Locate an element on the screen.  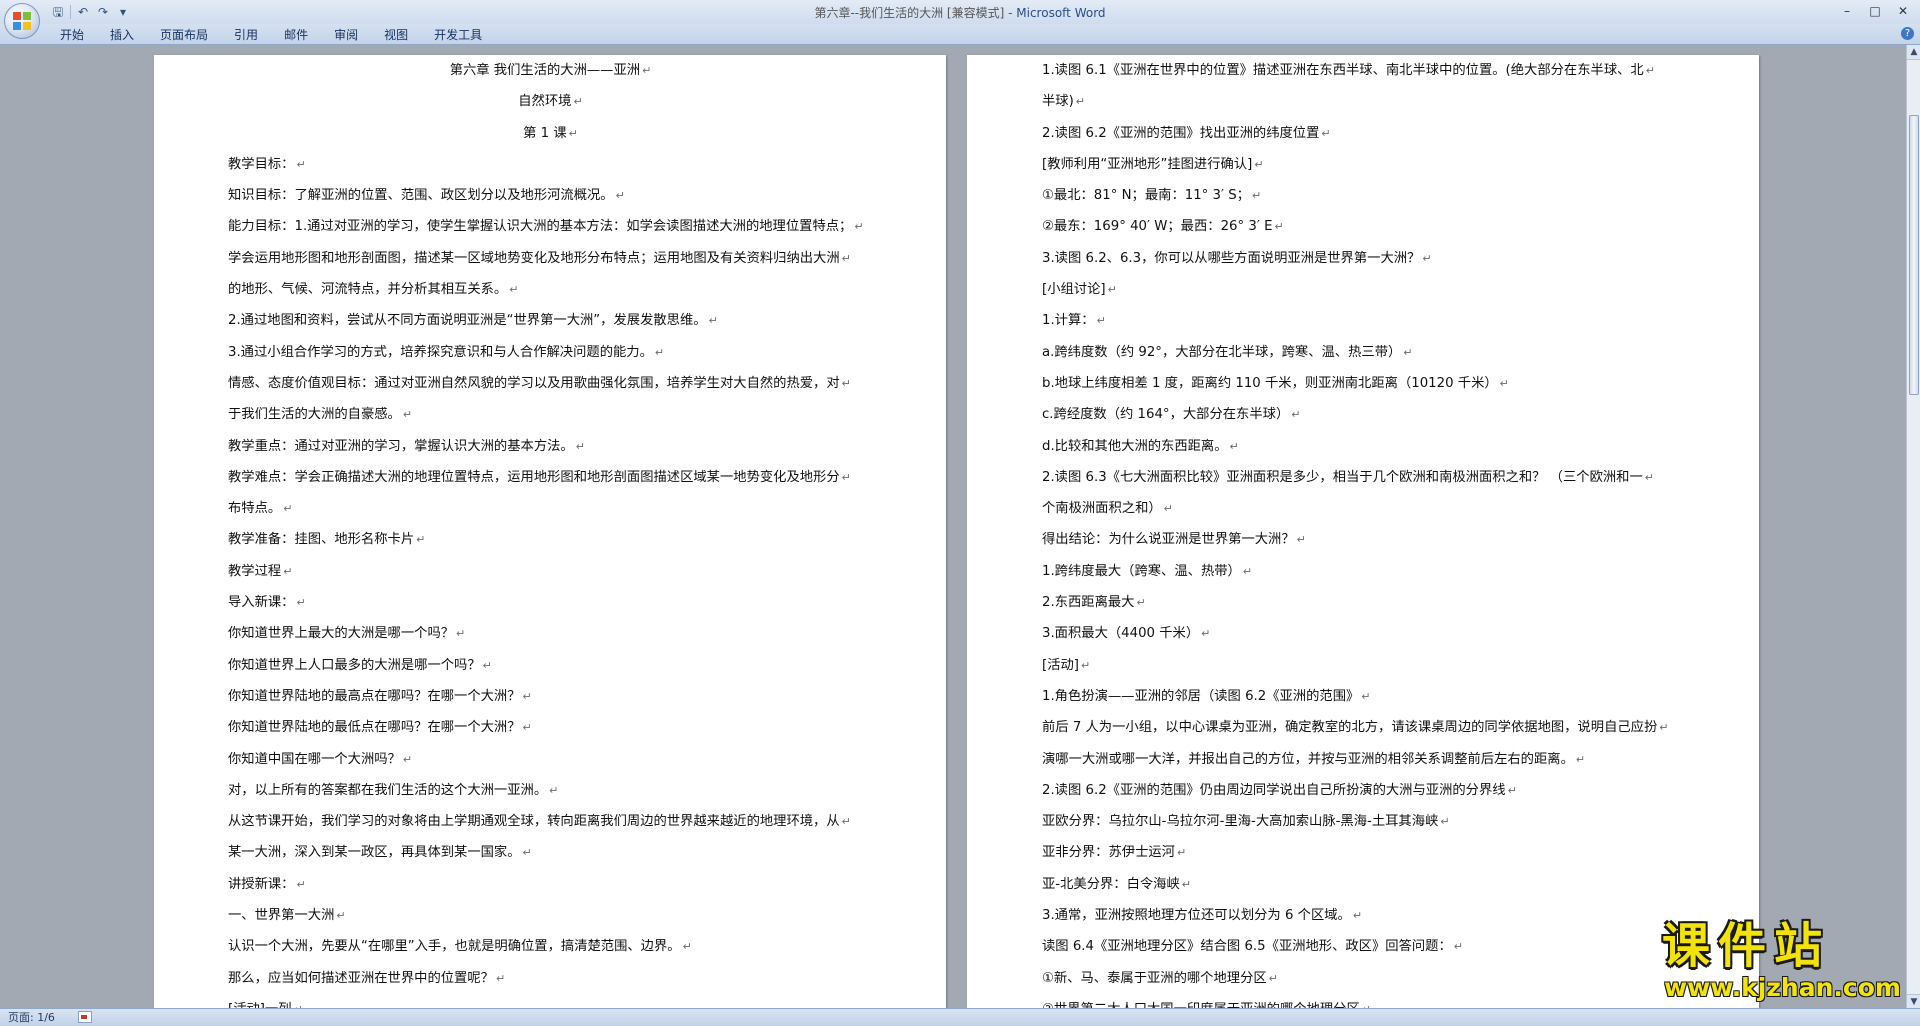
watermark-title: 课件站 is located at coordinates (1746, 946).